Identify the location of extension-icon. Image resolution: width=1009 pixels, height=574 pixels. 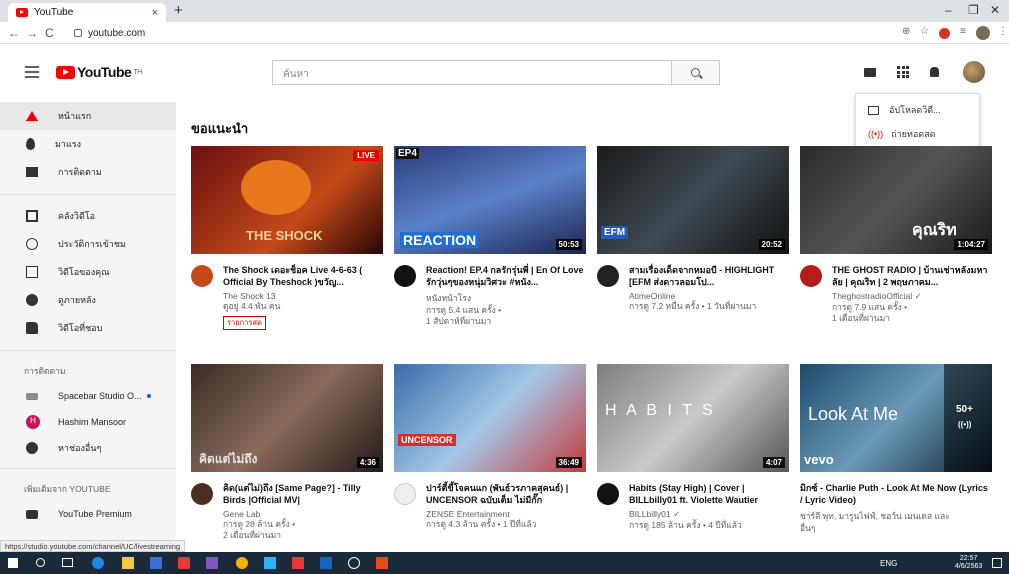
(944, 33).